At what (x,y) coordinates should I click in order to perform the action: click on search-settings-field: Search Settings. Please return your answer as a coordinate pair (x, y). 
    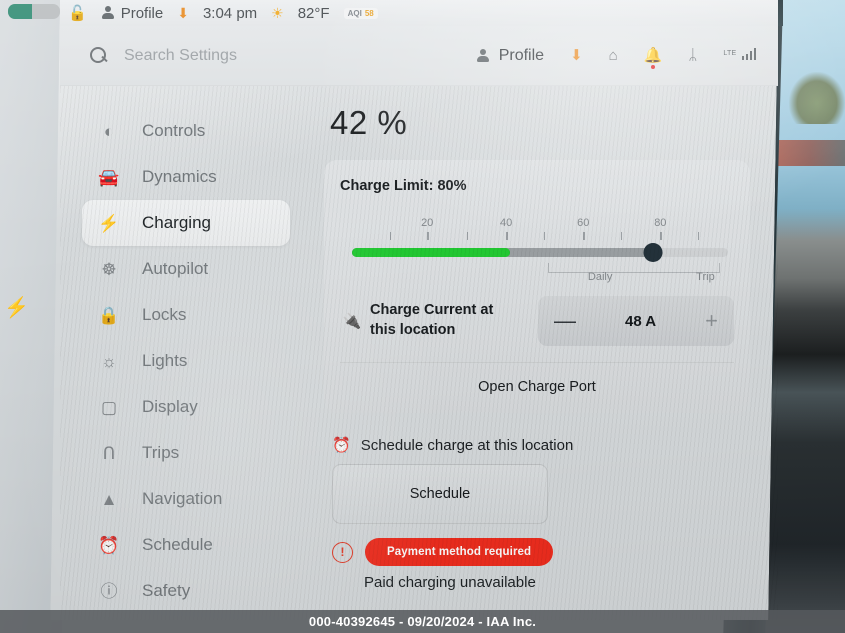
    Looking at the image, I should click on (283, 56).